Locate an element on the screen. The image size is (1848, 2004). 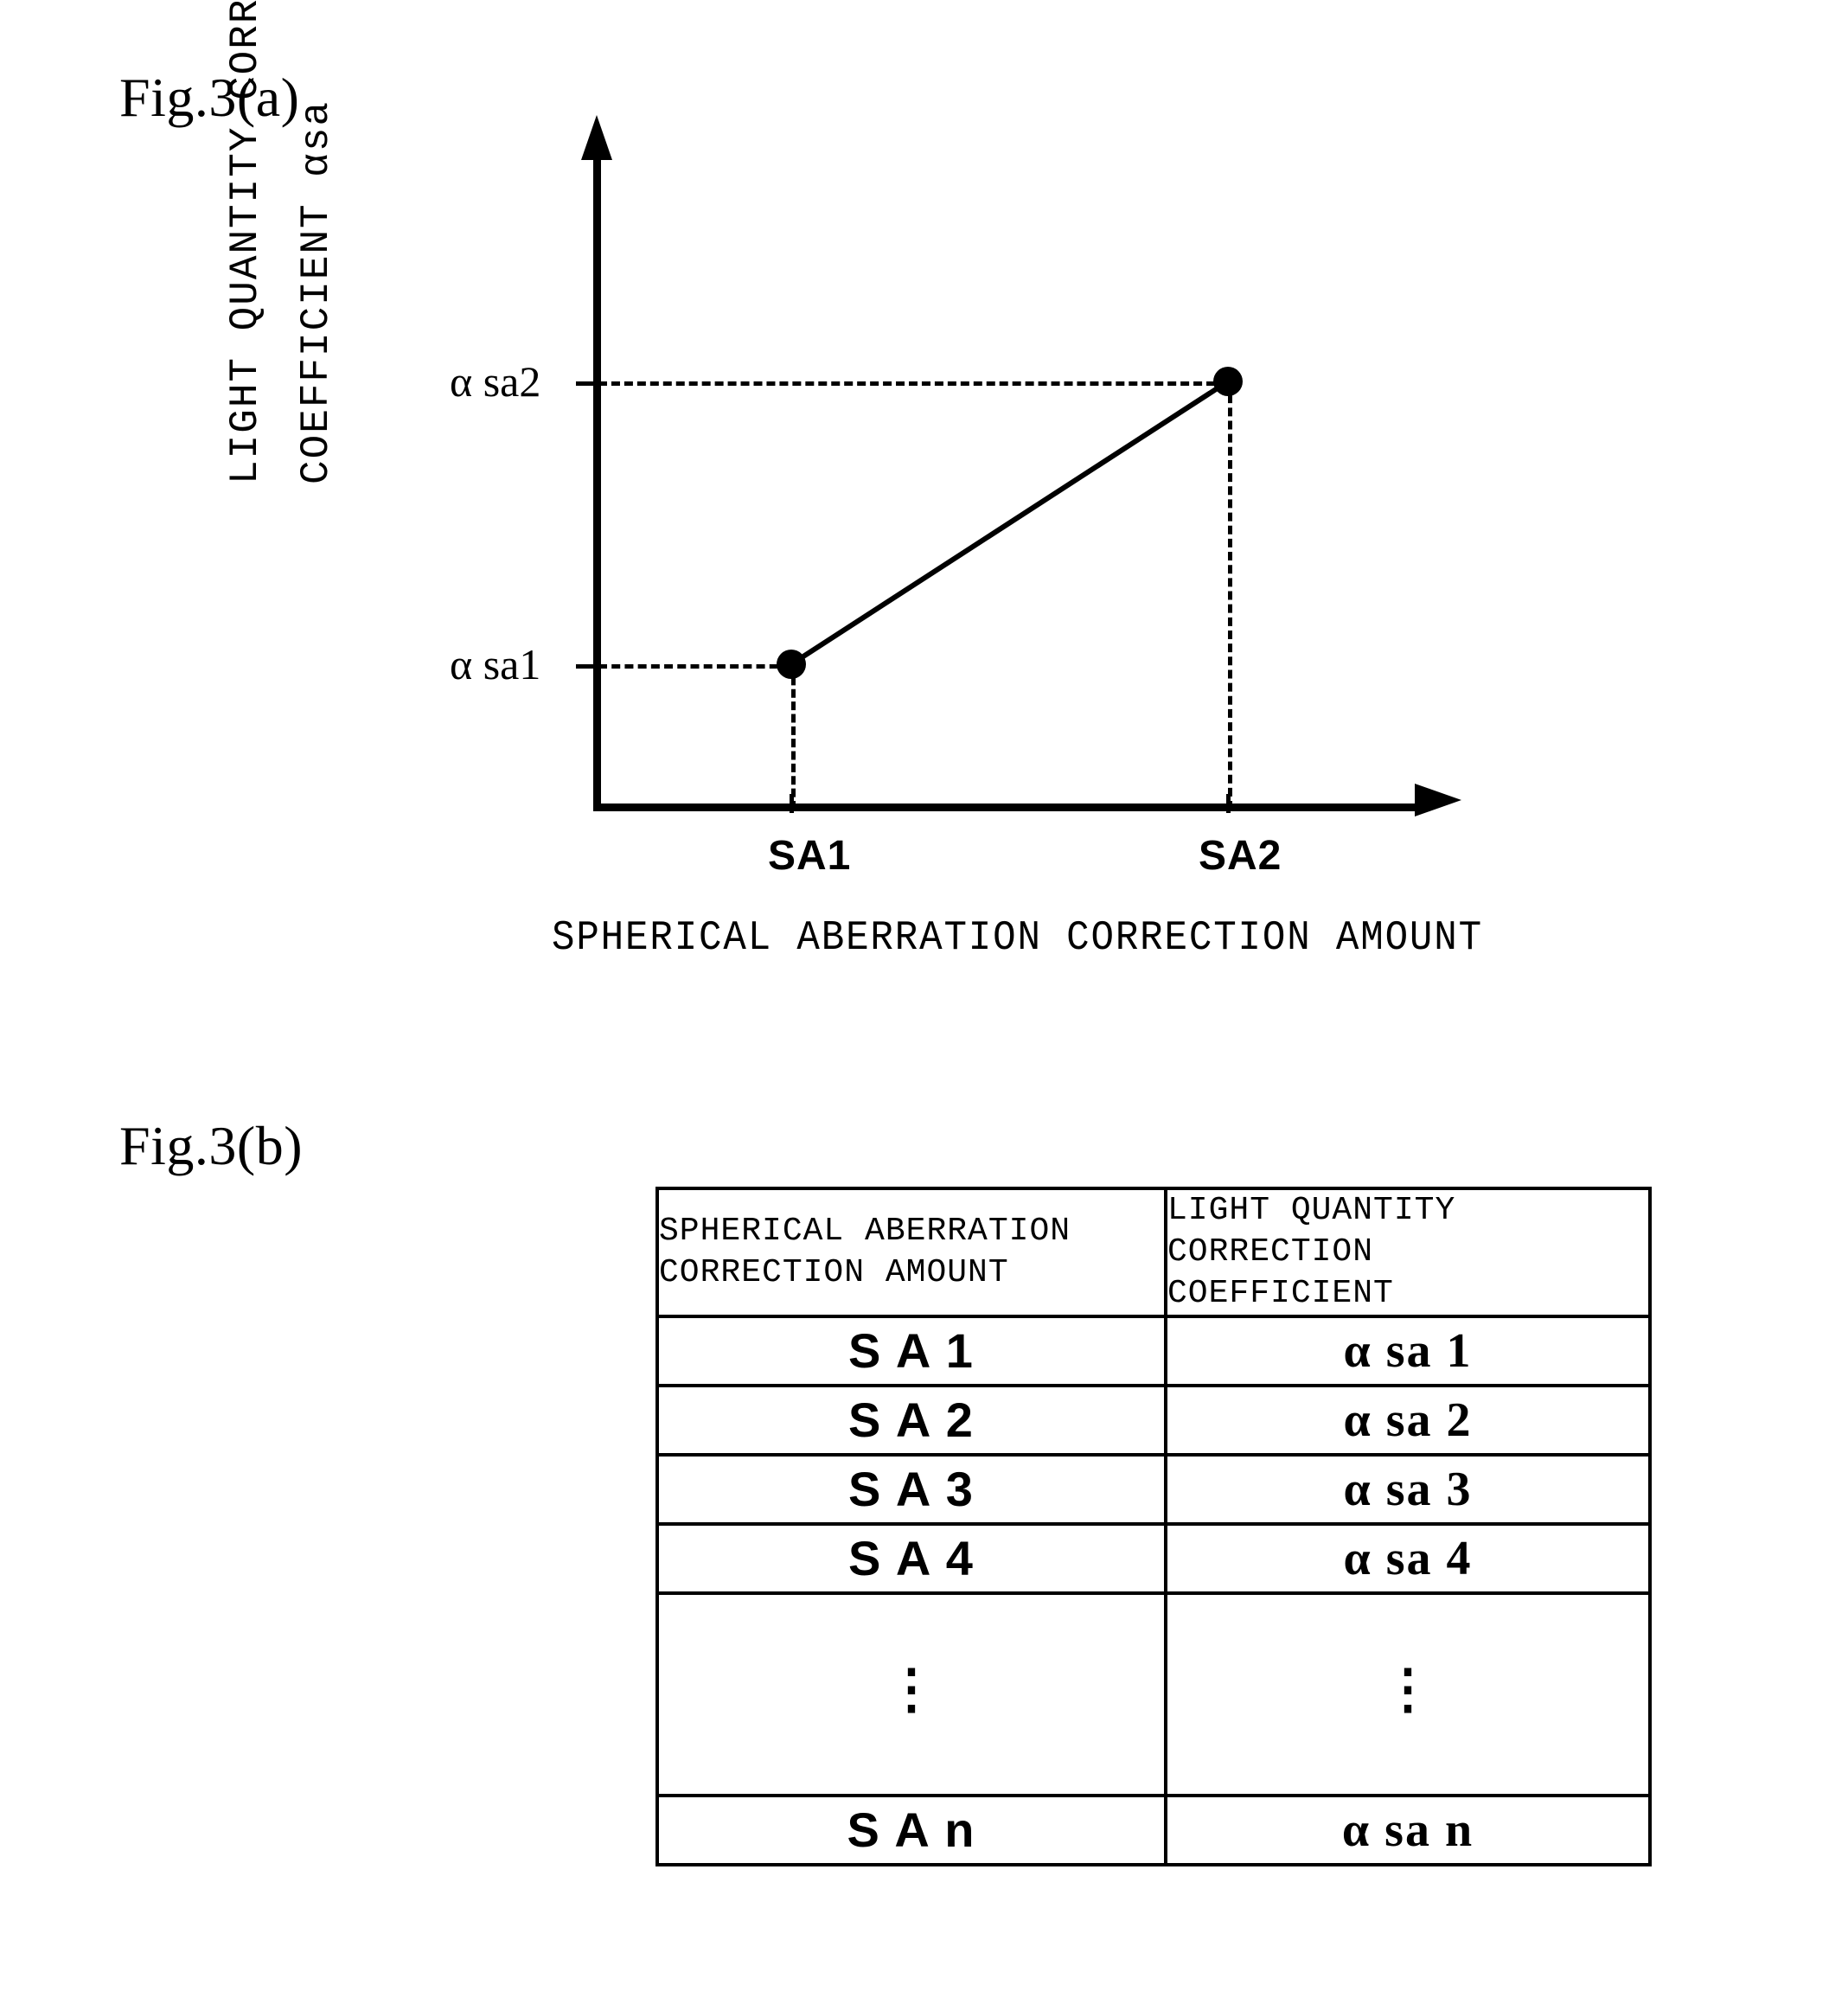
y-axis-title-line-2: COEFFICIENT αsa is located at coordinates (316, 291).